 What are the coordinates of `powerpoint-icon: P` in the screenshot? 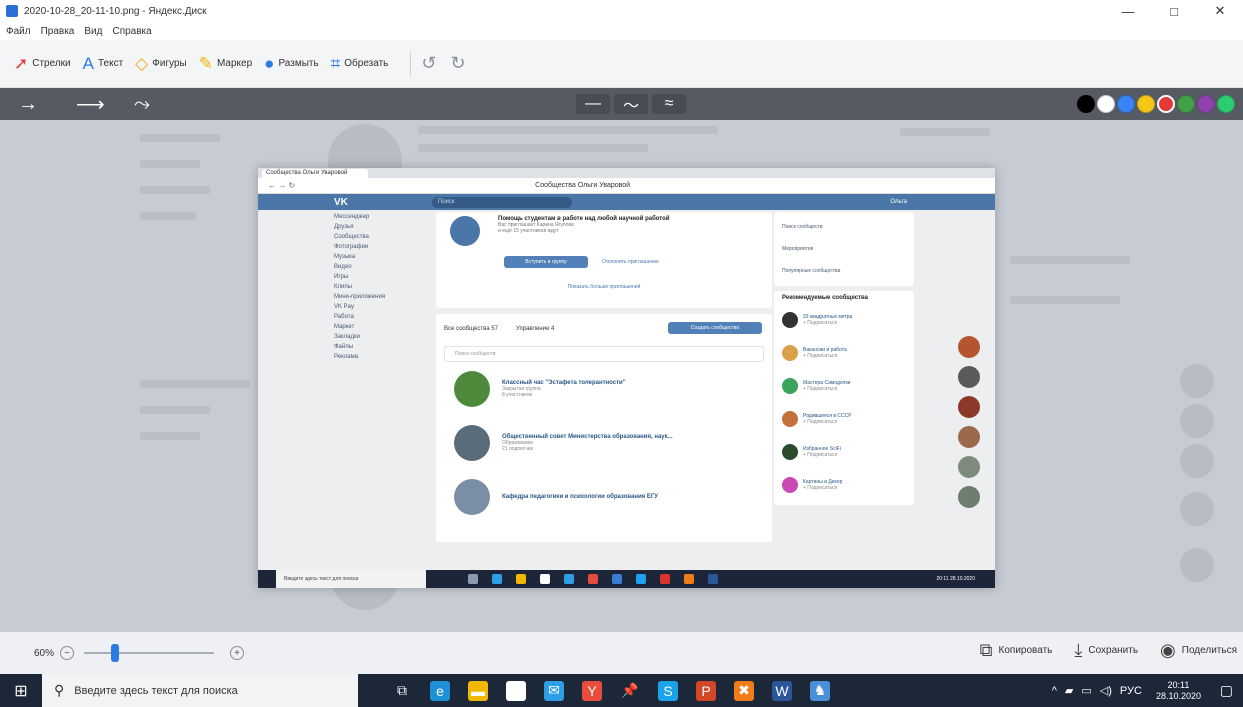 It's located at (706, 690).